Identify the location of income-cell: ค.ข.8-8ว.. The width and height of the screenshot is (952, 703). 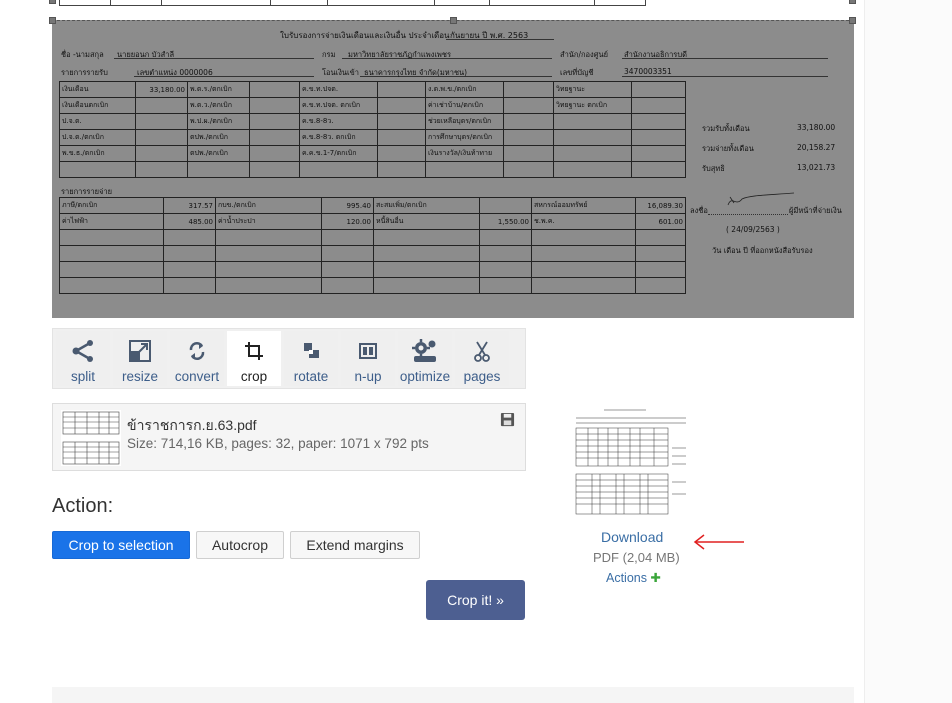
(338, 121).